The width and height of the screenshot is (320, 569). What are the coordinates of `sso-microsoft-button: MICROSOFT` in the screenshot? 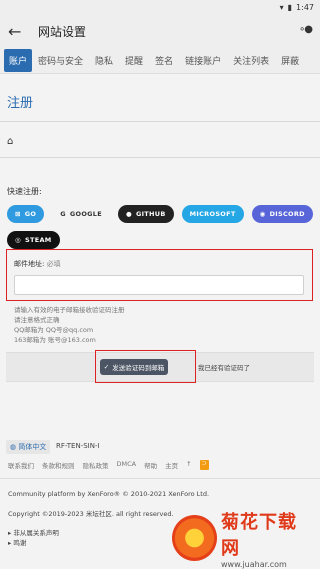 It's located at (212, 214).